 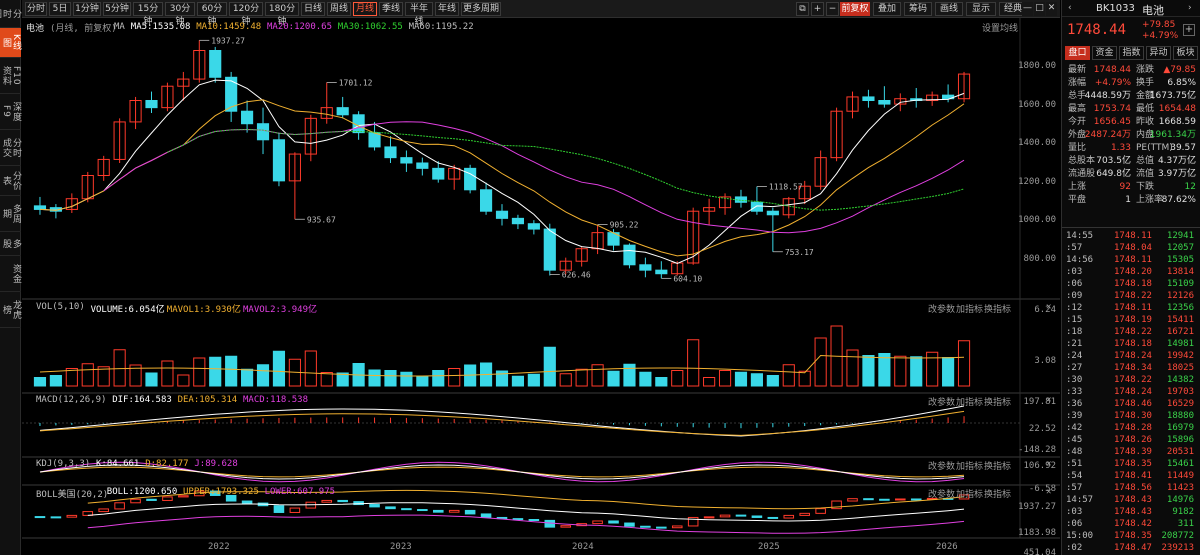 I want to click on macd_panel-btn-1: 加指标, so click(x=969, y=401).